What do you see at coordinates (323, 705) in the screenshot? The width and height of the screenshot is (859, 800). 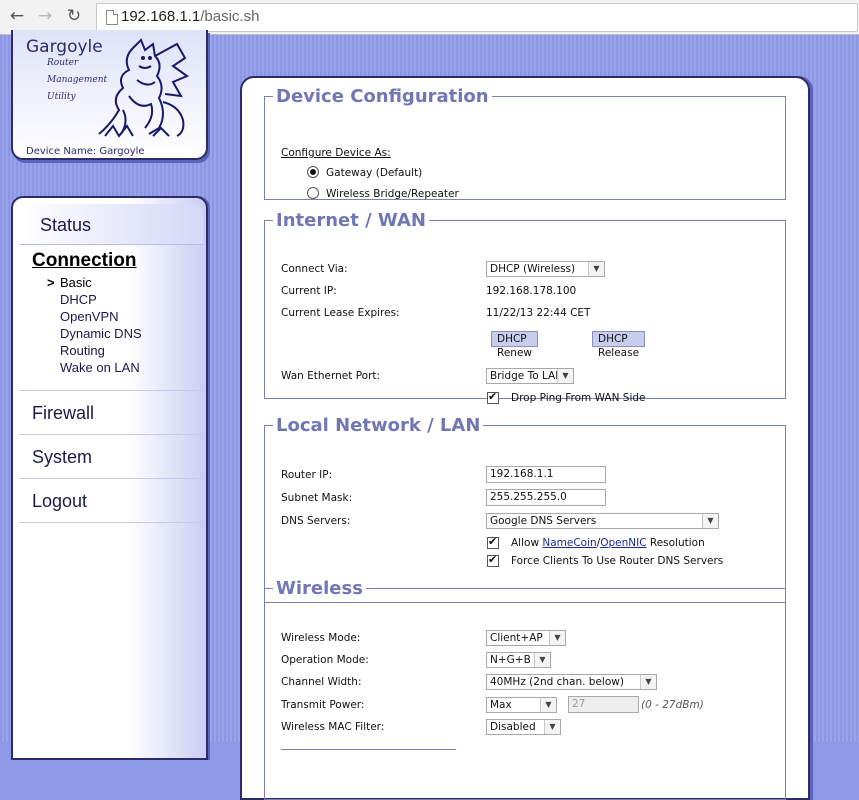 I see `transmit-power-label: Transmit Power:` at bounding box center [323, 705].